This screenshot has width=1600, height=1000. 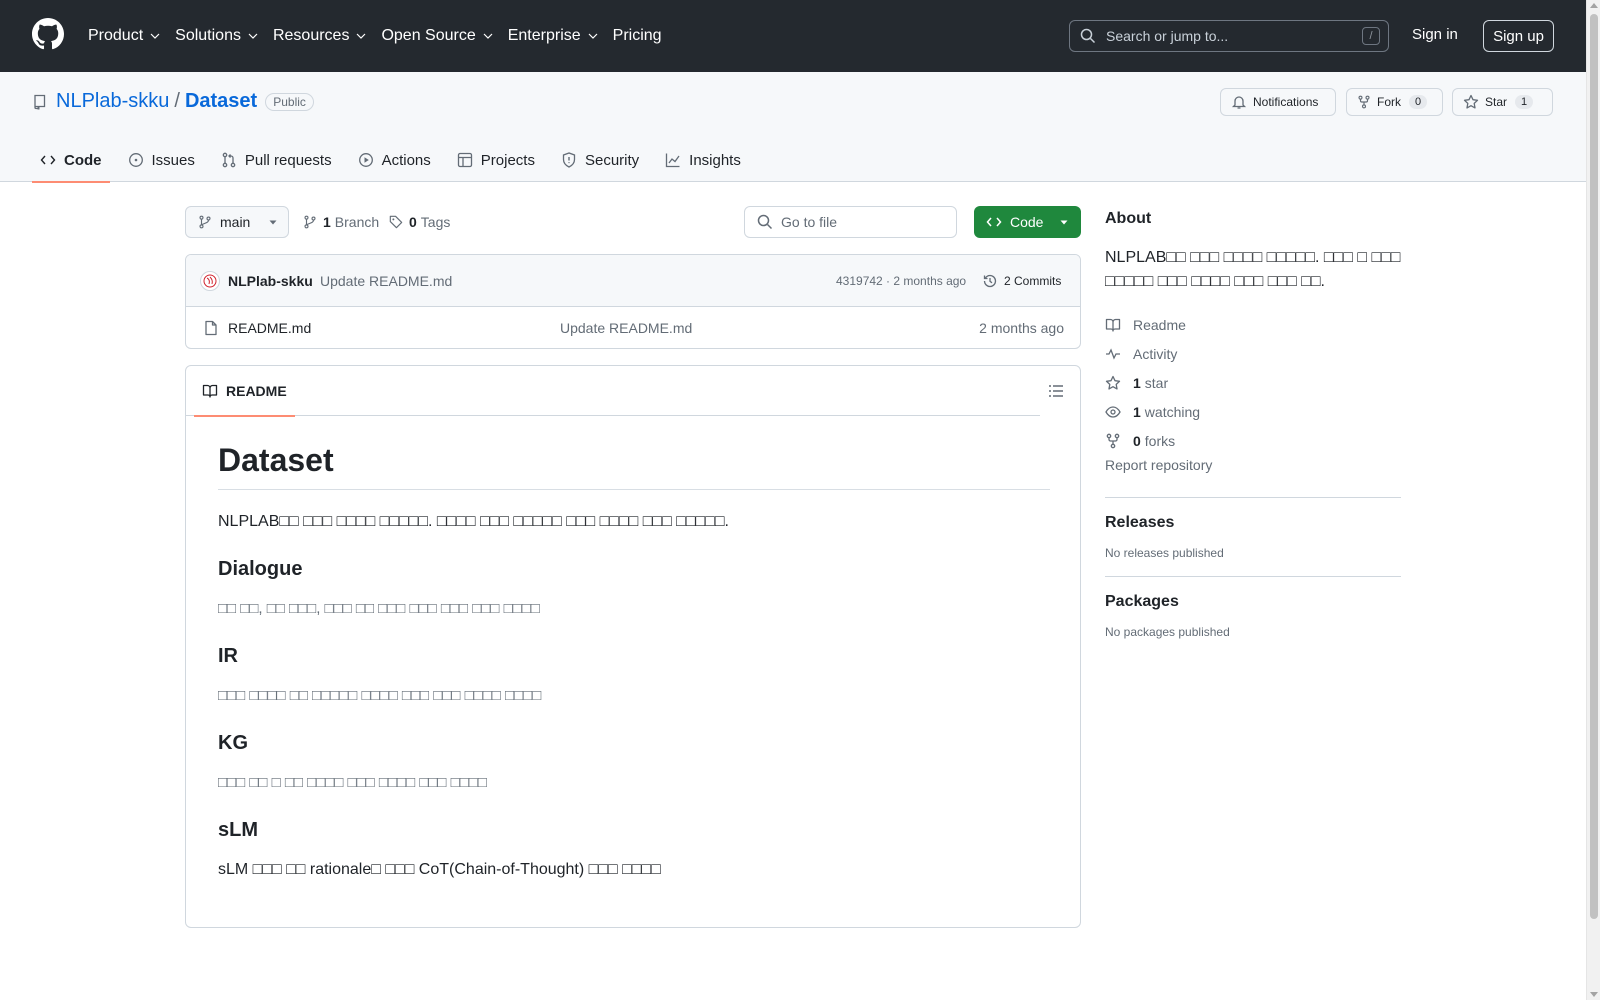 I want to click on commit-message-link: Update README.md, so click(x=386, y=281).